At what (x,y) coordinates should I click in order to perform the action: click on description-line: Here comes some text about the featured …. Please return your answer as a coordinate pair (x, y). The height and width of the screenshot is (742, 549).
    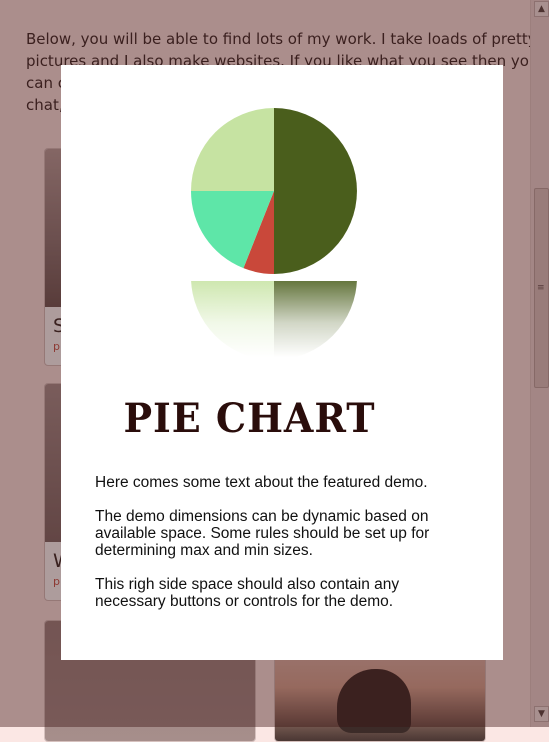
    Looking at the image, I should click on (261, 482).